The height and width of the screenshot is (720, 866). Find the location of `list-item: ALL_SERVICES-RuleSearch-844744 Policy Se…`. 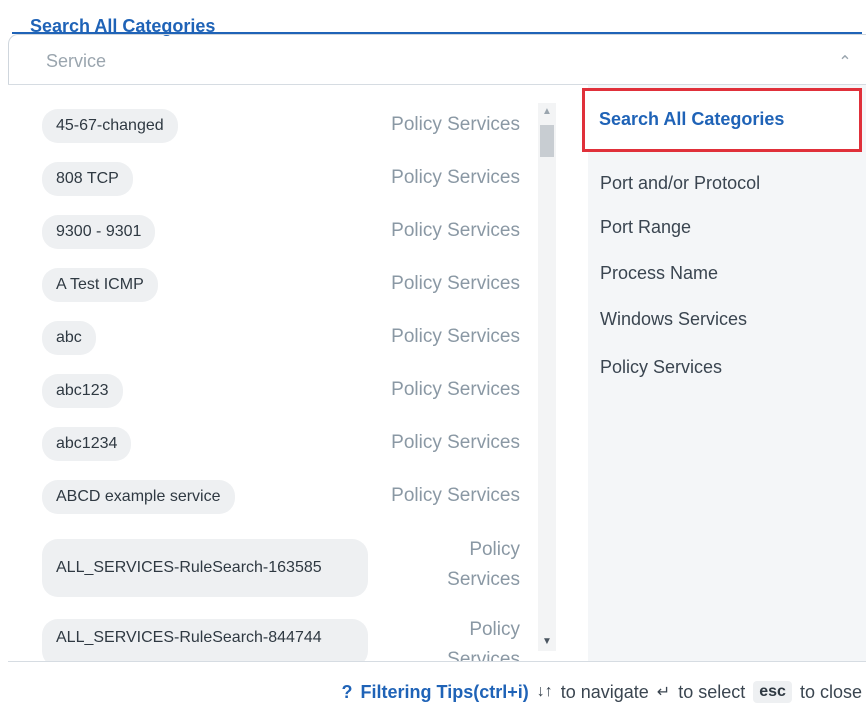

list-item: ALL_SERVICES-RuleSearch-844744 Policy Se… is located at coordinates (273, 636).